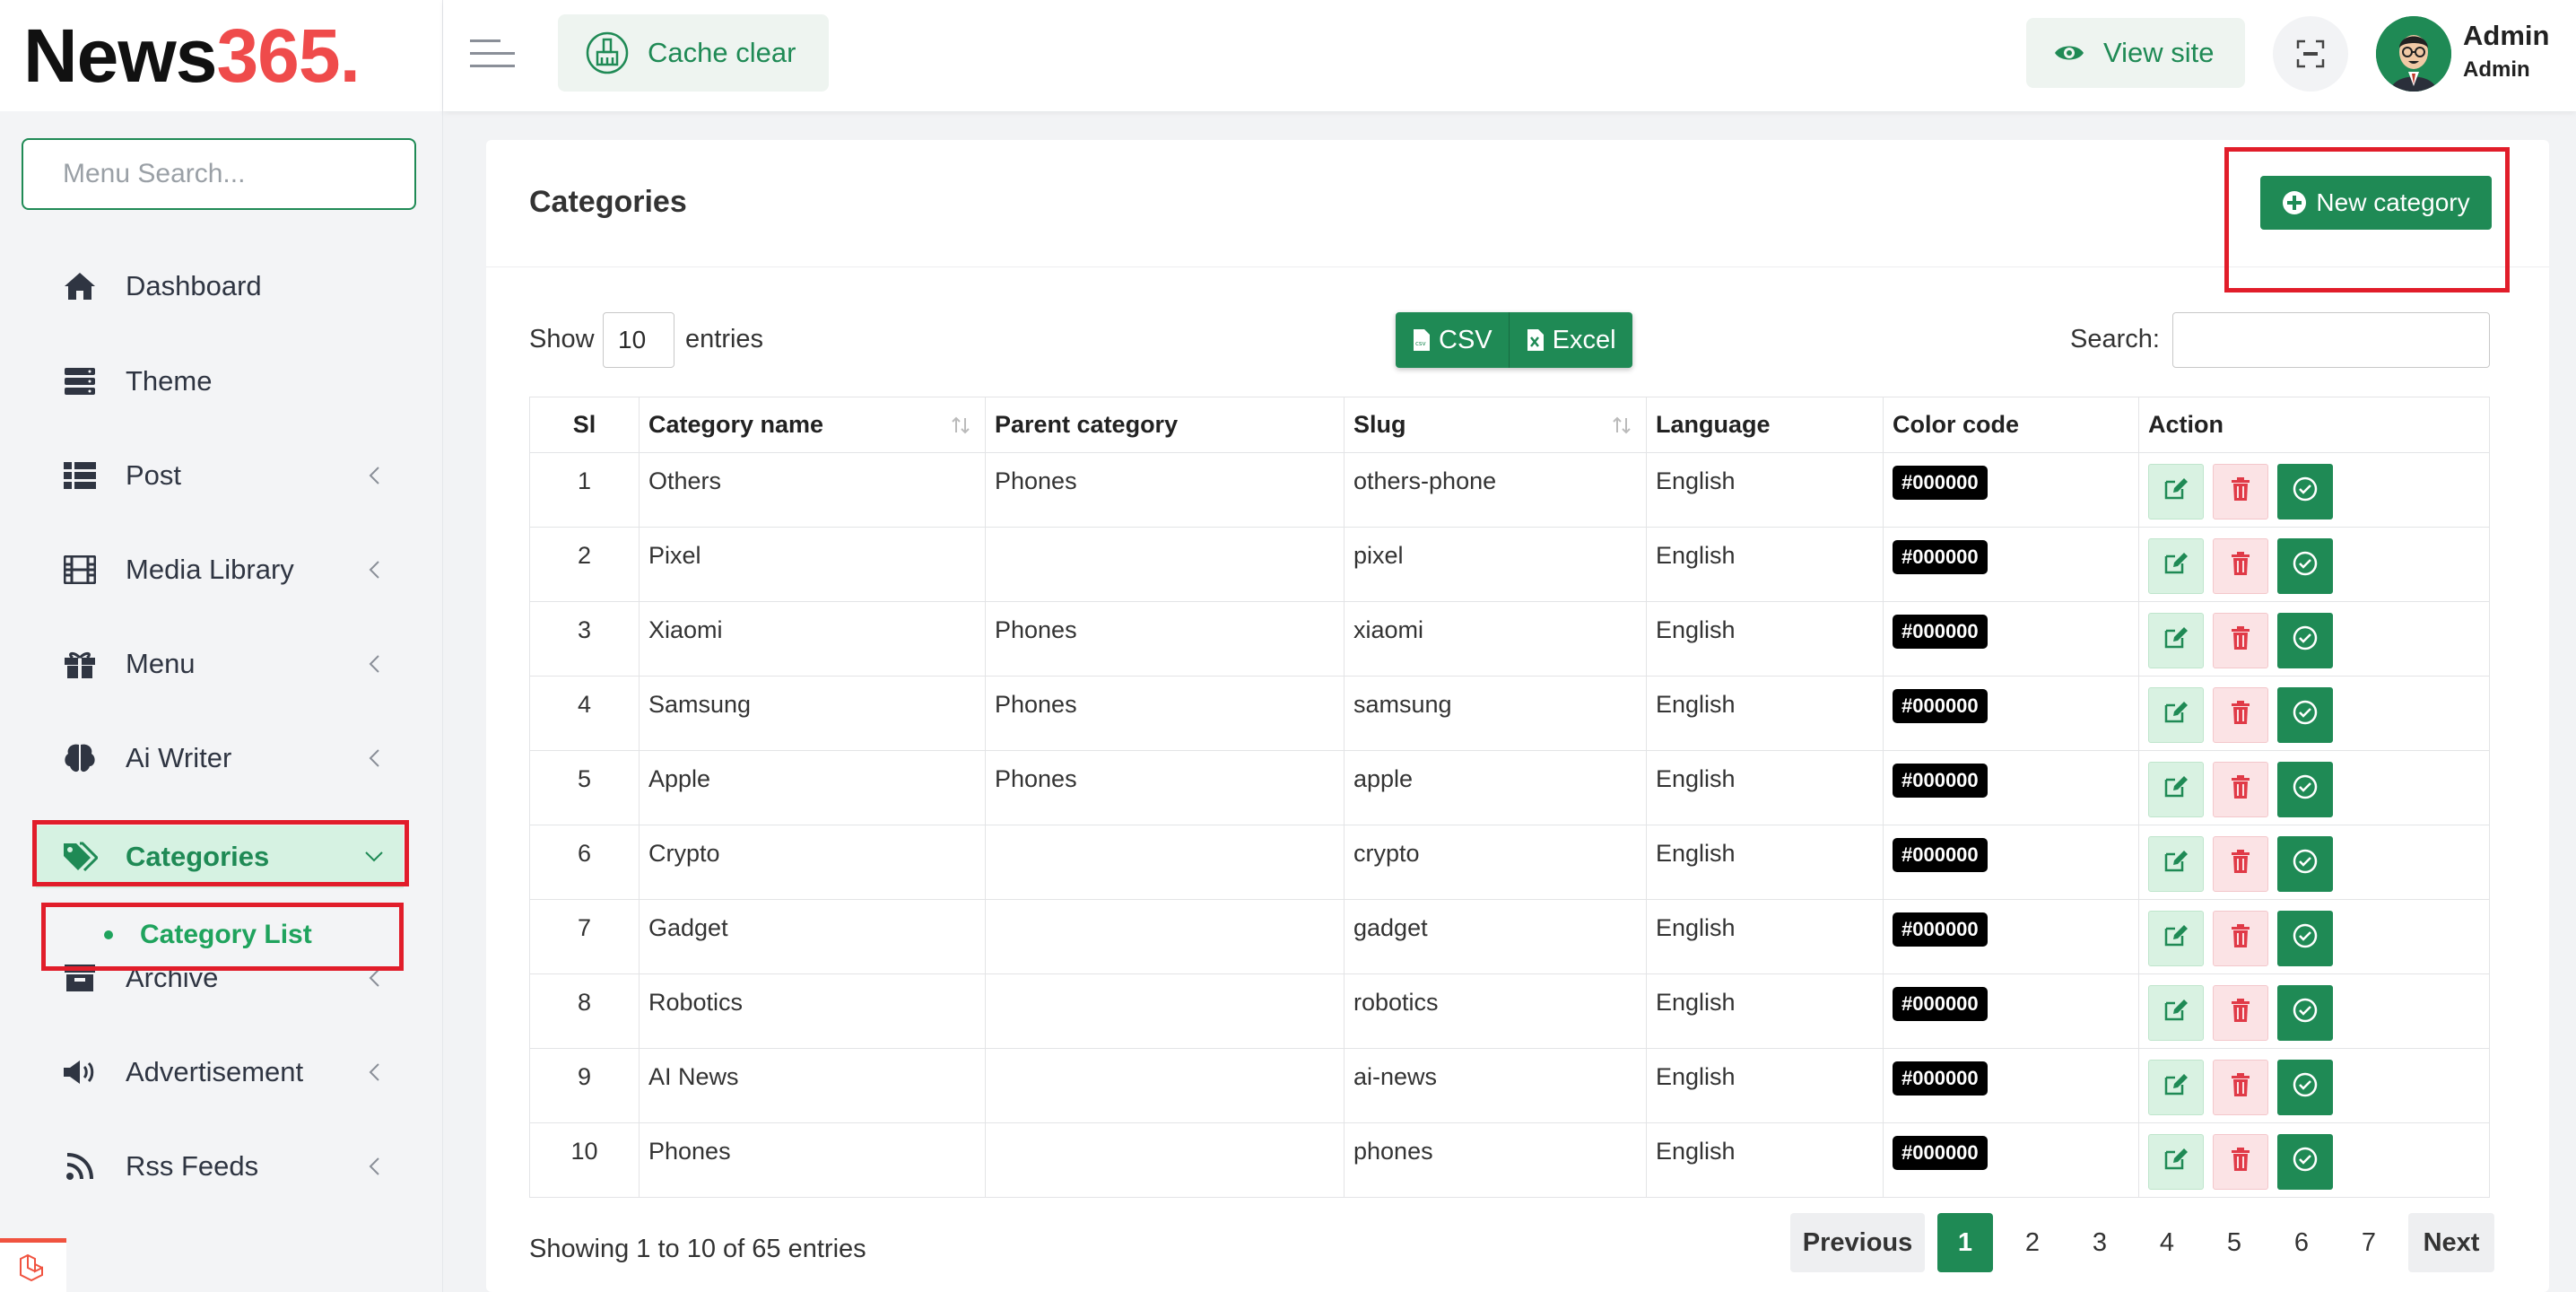 The width and height of the screenshot is (2576, 1292). I want to click on view-site-button: View site, so click(2135, 53).